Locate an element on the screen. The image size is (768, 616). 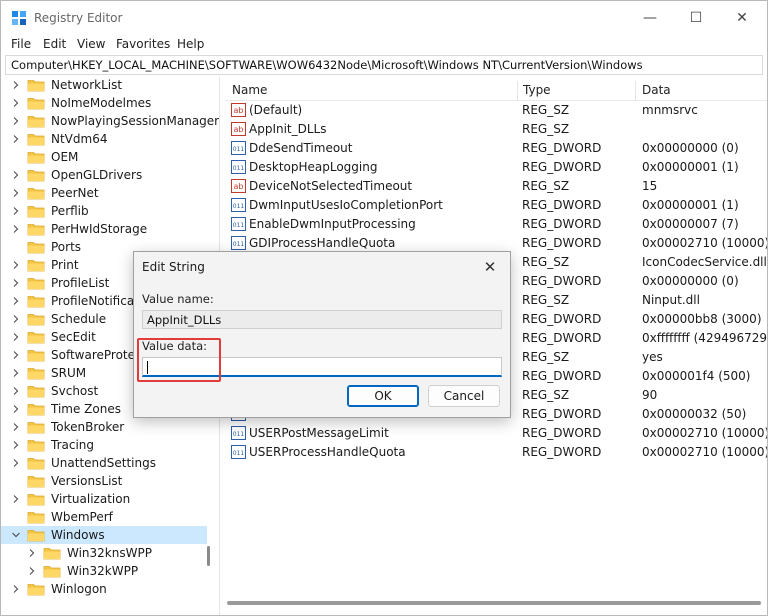
tree-item-srum: SRUM is located at coordinates (48, 373).